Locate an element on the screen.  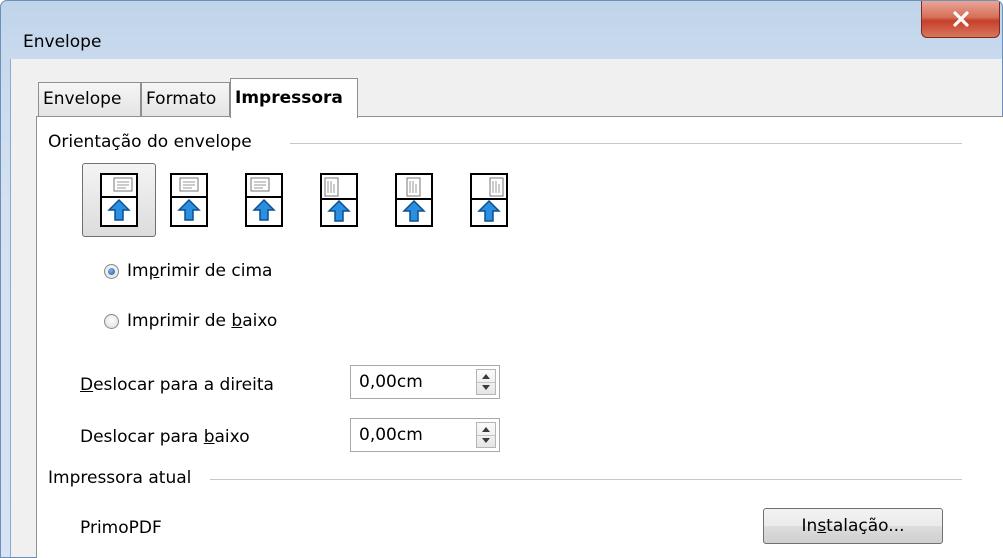
envelope-vertical-center-icon is located at coordinates (414, 200).